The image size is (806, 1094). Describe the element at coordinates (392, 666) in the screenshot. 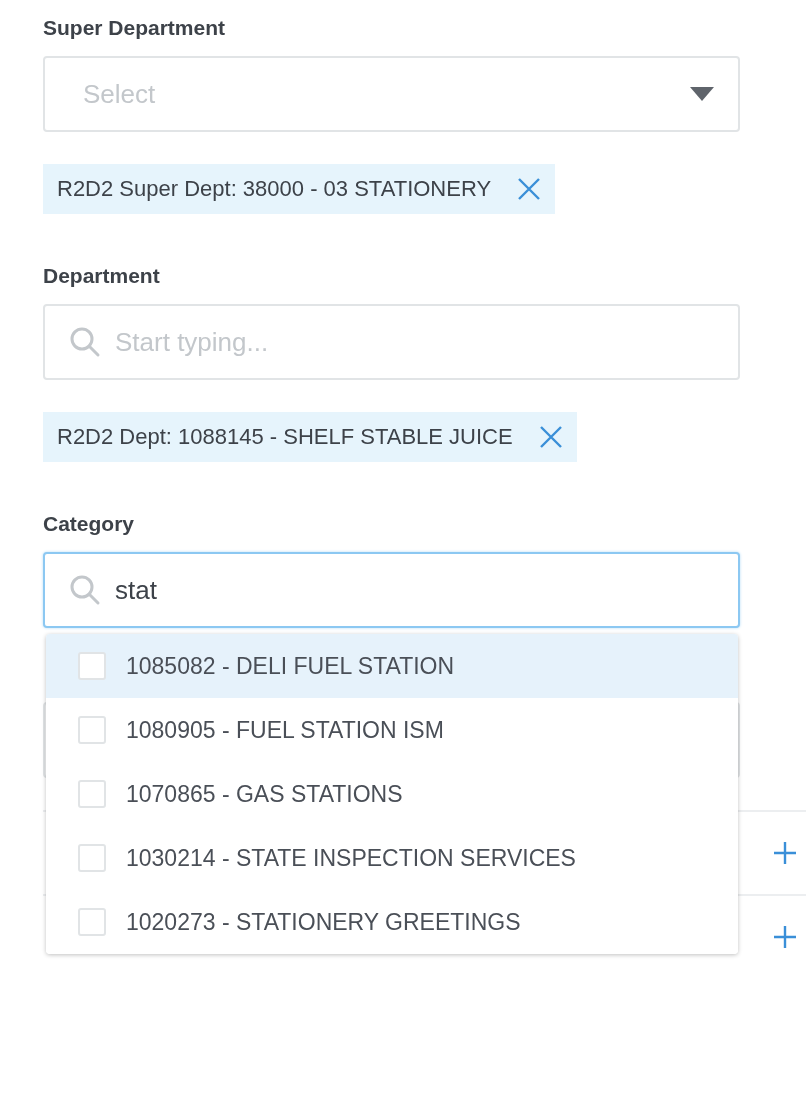

I see `dropdown-option: 1085082 - DELI FUEL STATION` at that location.